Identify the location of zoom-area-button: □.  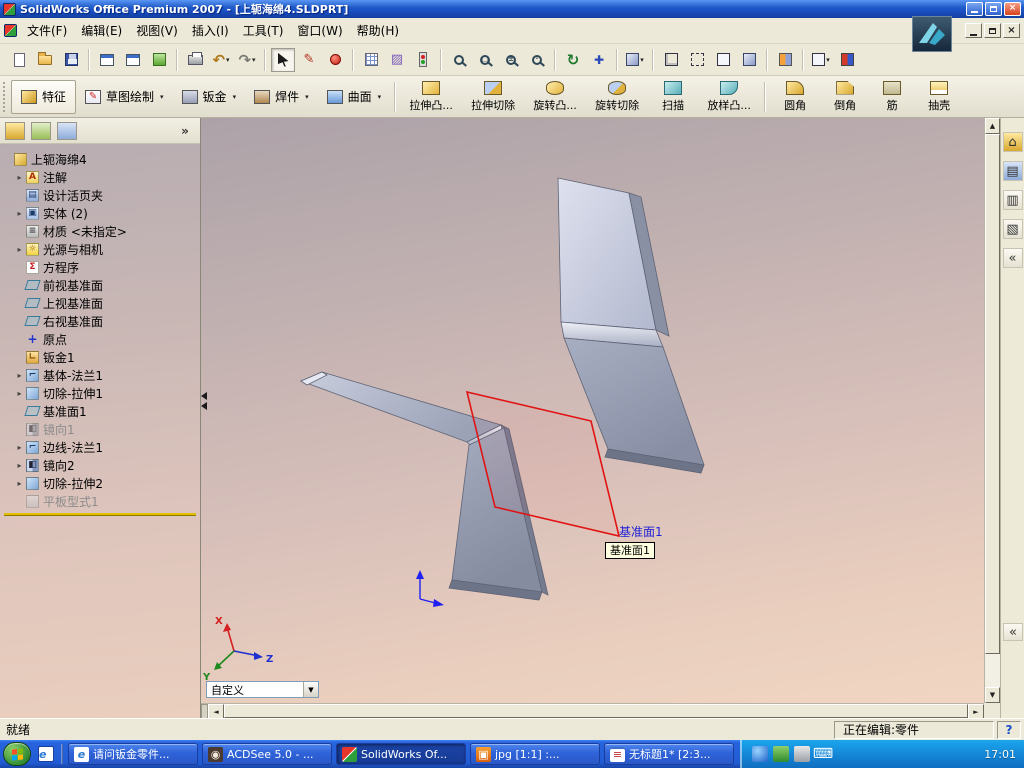
(485, 60).